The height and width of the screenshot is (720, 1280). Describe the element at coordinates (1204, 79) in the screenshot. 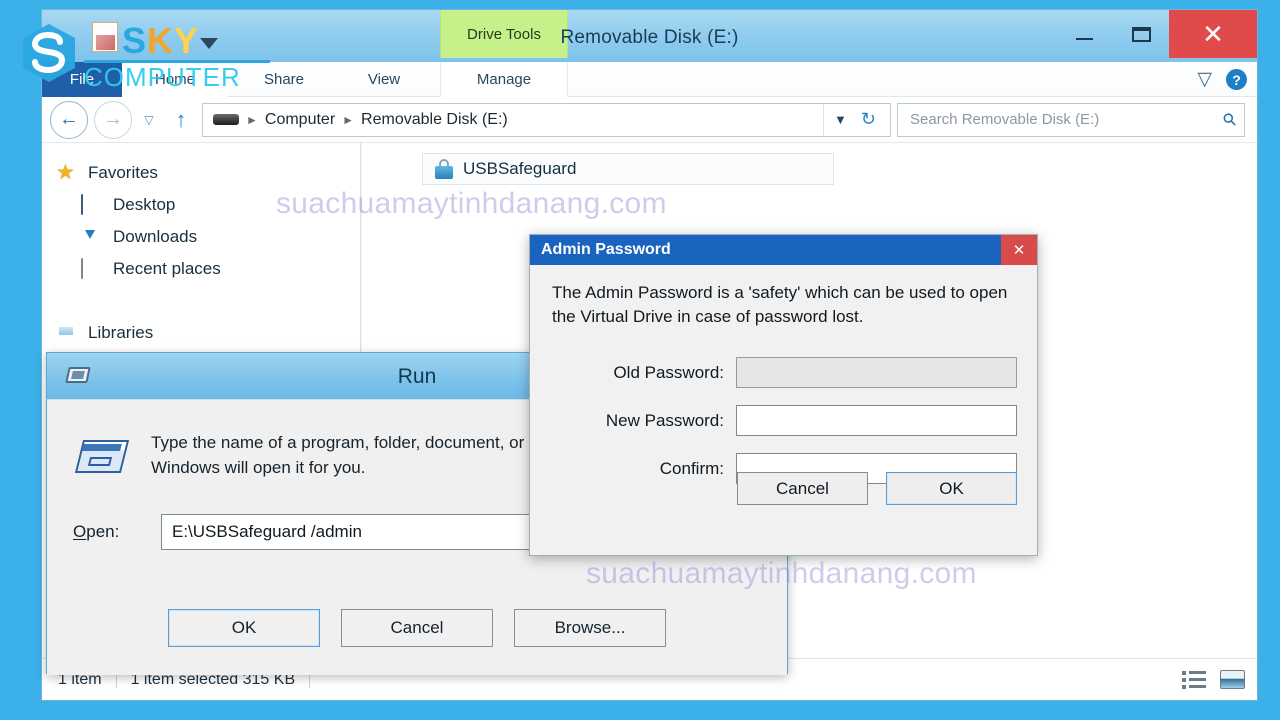

I see `expand-ribbon-chevron-down-icon: ▽` at that location.